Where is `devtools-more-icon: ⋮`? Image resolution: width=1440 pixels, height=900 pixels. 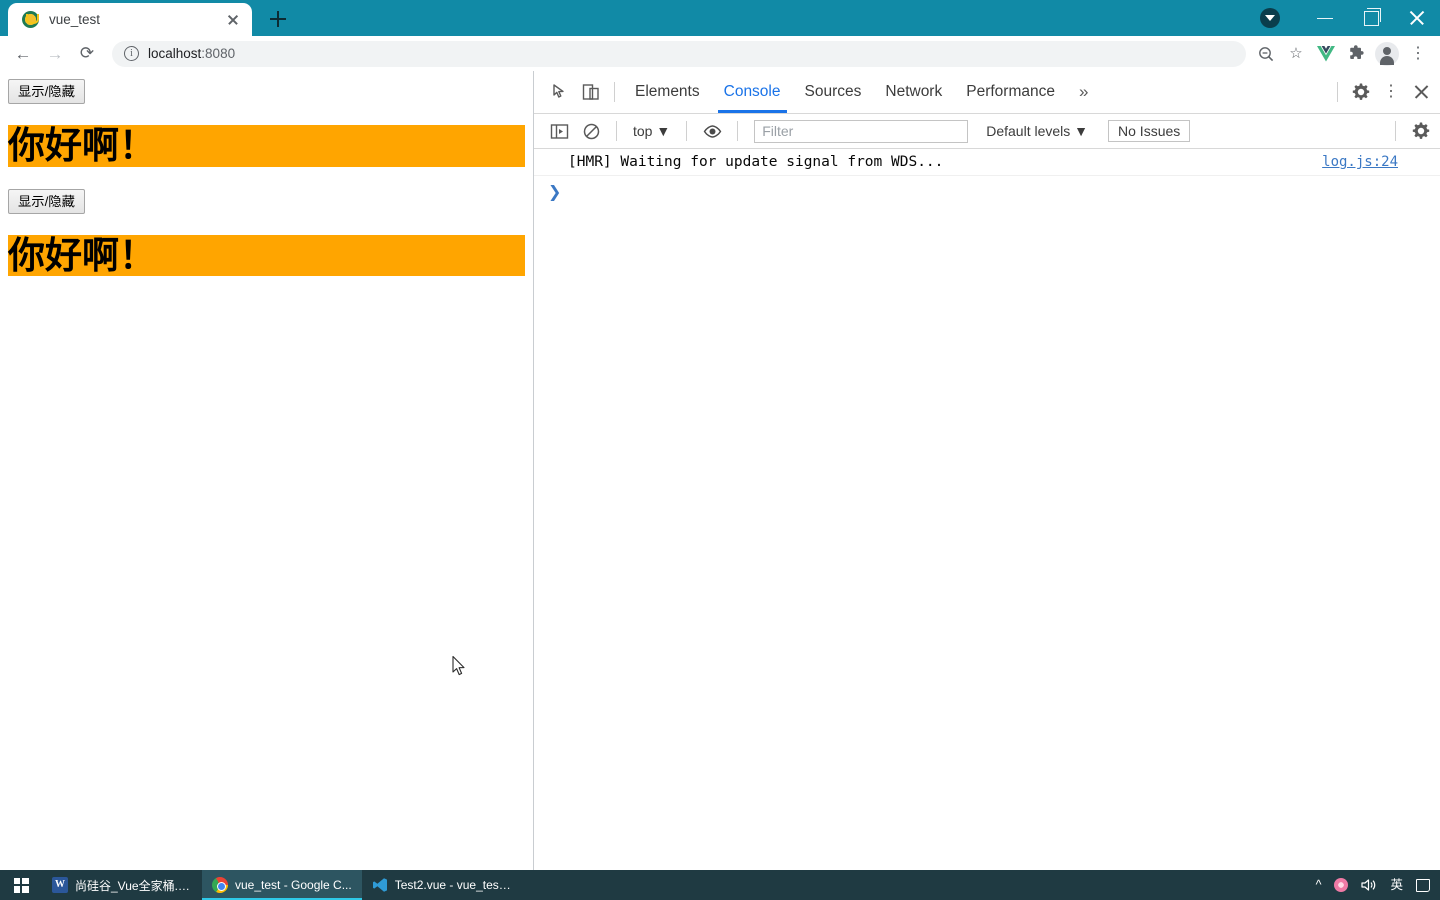 devtools-more-icon: ⋮ is located at coordinates (1391, 92).